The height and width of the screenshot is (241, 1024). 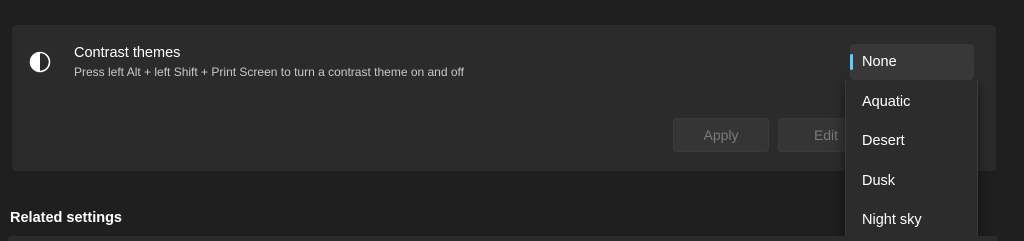 I want to click on related-settings-card, so click(x=503, y=238).